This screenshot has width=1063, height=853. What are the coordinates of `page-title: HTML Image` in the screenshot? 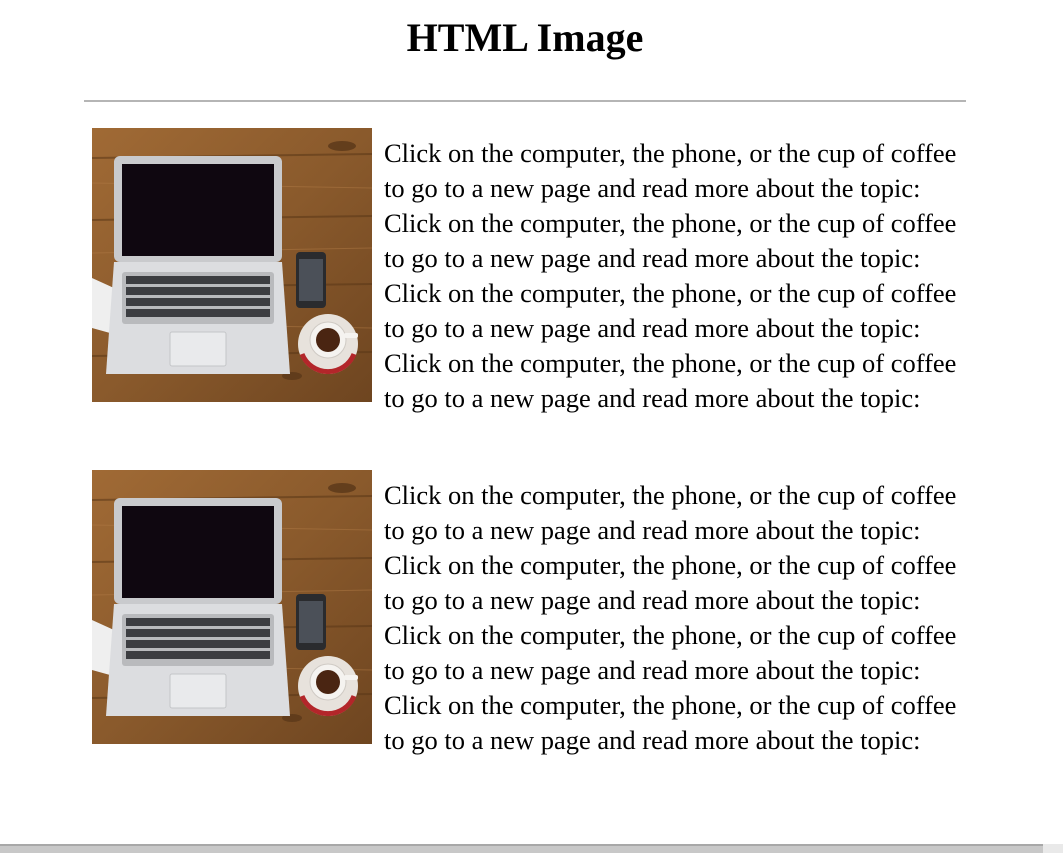 It's located at (525, 37).